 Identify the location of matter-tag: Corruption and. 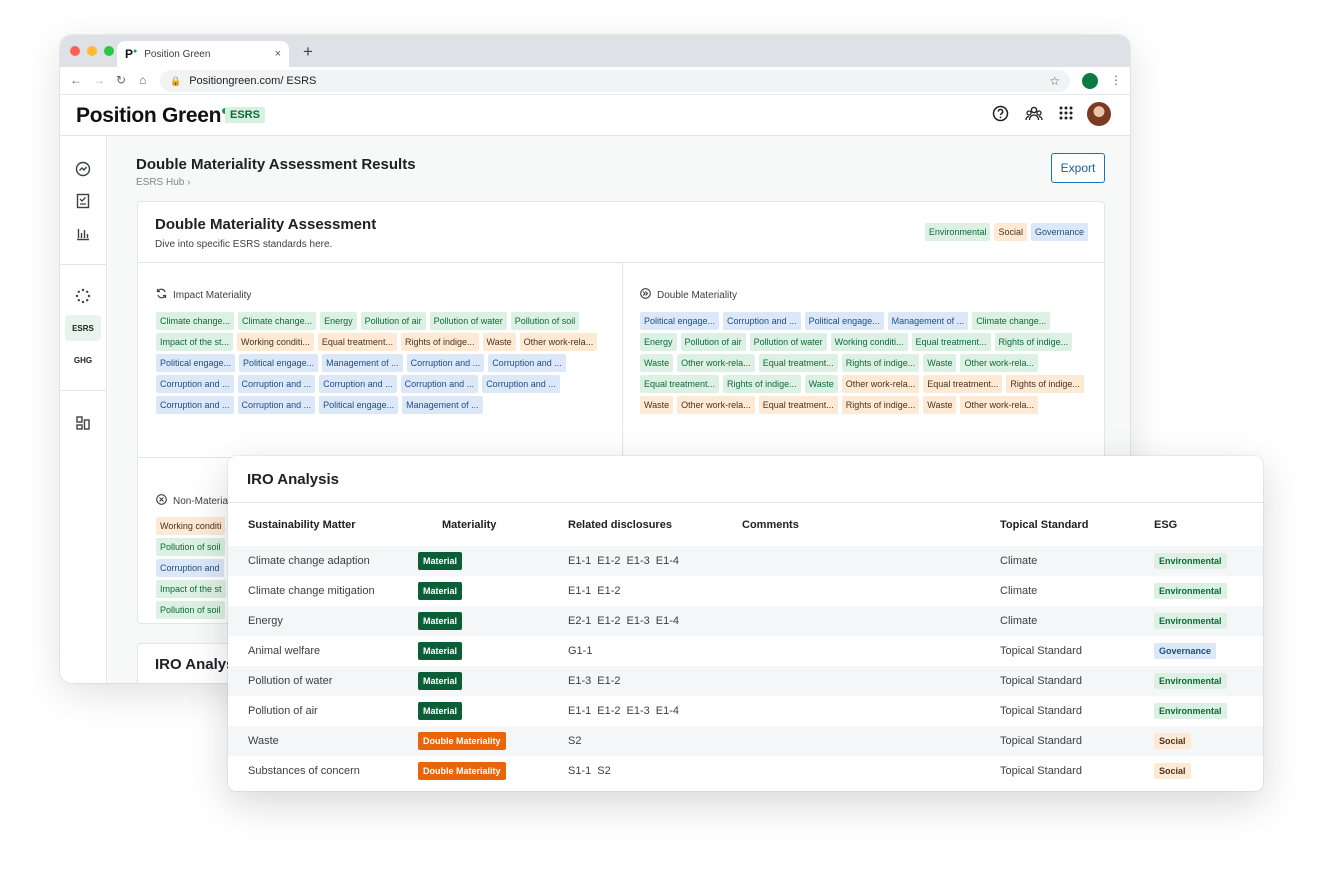
(190, 568).